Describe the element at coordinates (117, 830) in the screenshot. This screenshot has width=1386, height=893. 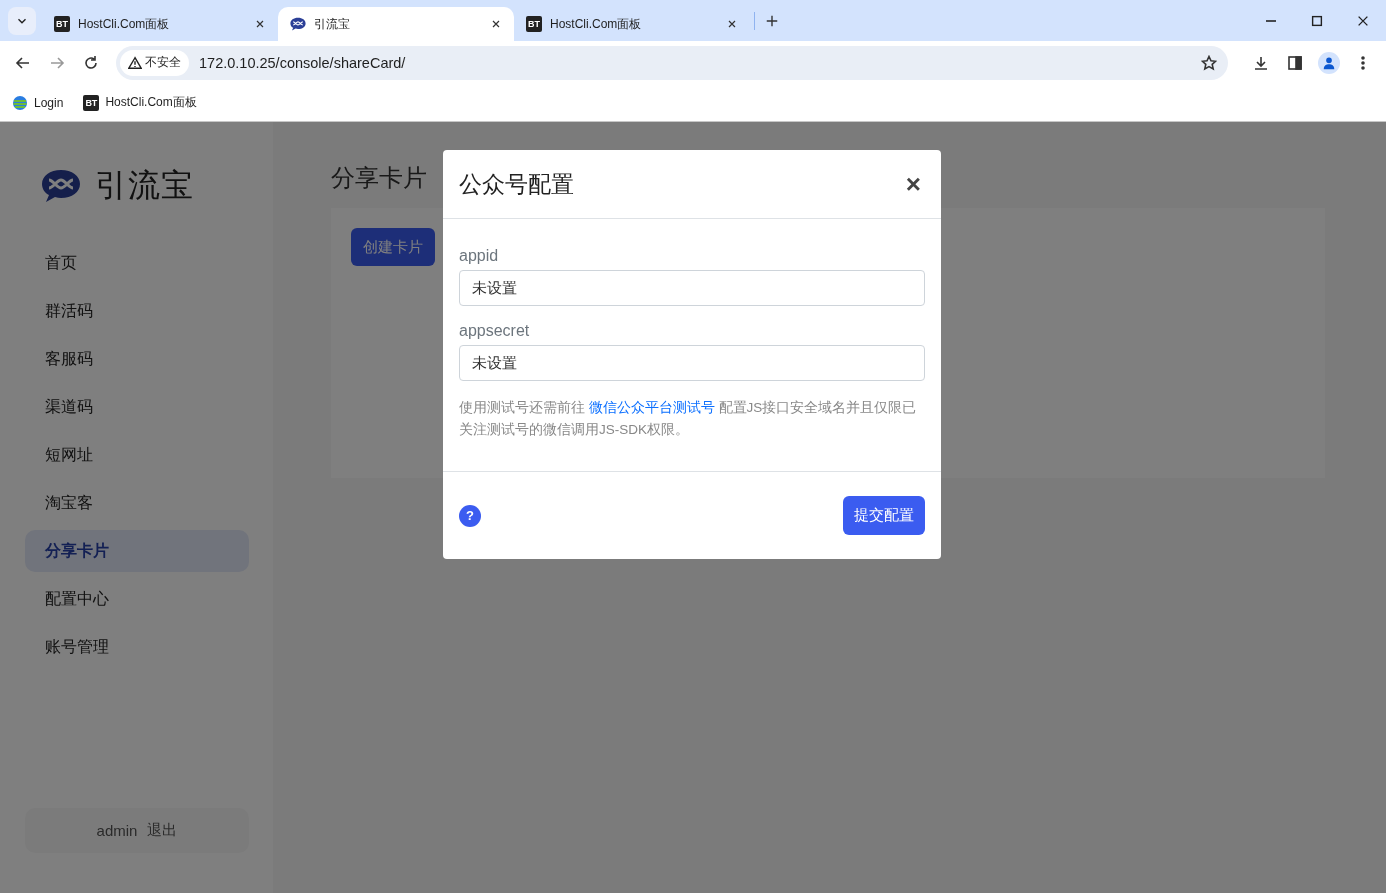
I see `username: admin` at that location.